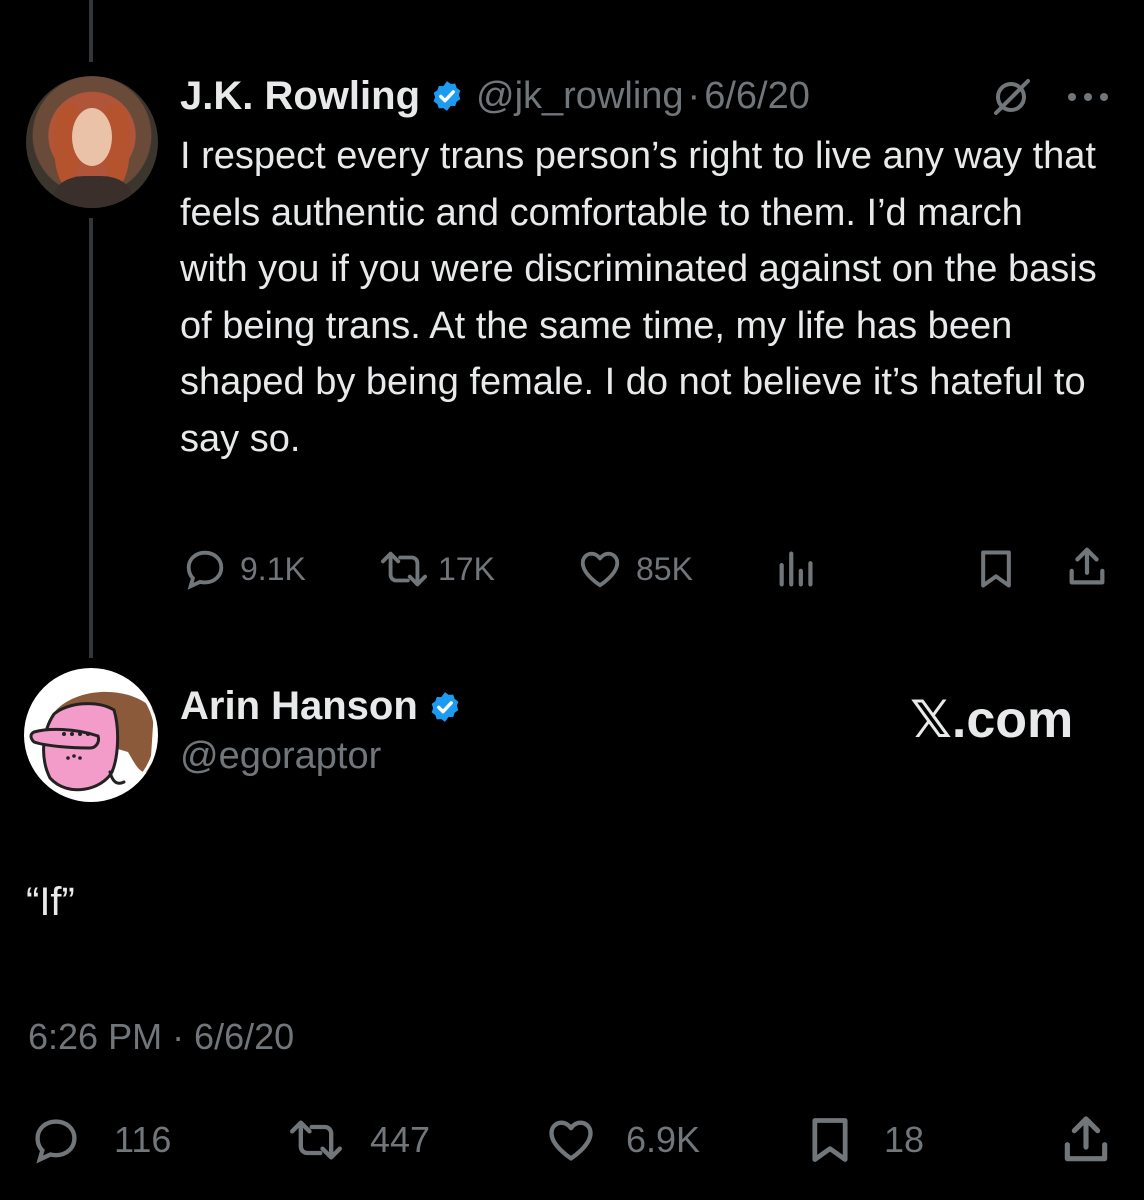  Describe the element at coordinates (435, 569) in the screenshot. I see `repost-button: 17K` at that location.